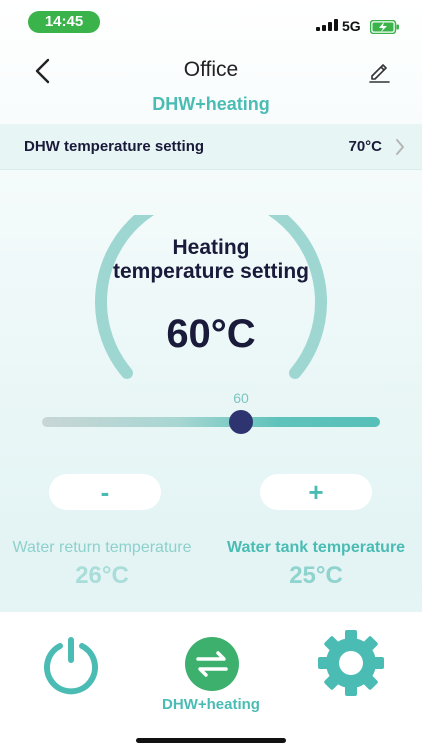 The height and width of the screenshot is (750, 422). Describe the element at coordinates (211, 704) in the screenshot. I see `active-mode-label: DHW+heating` at that location.